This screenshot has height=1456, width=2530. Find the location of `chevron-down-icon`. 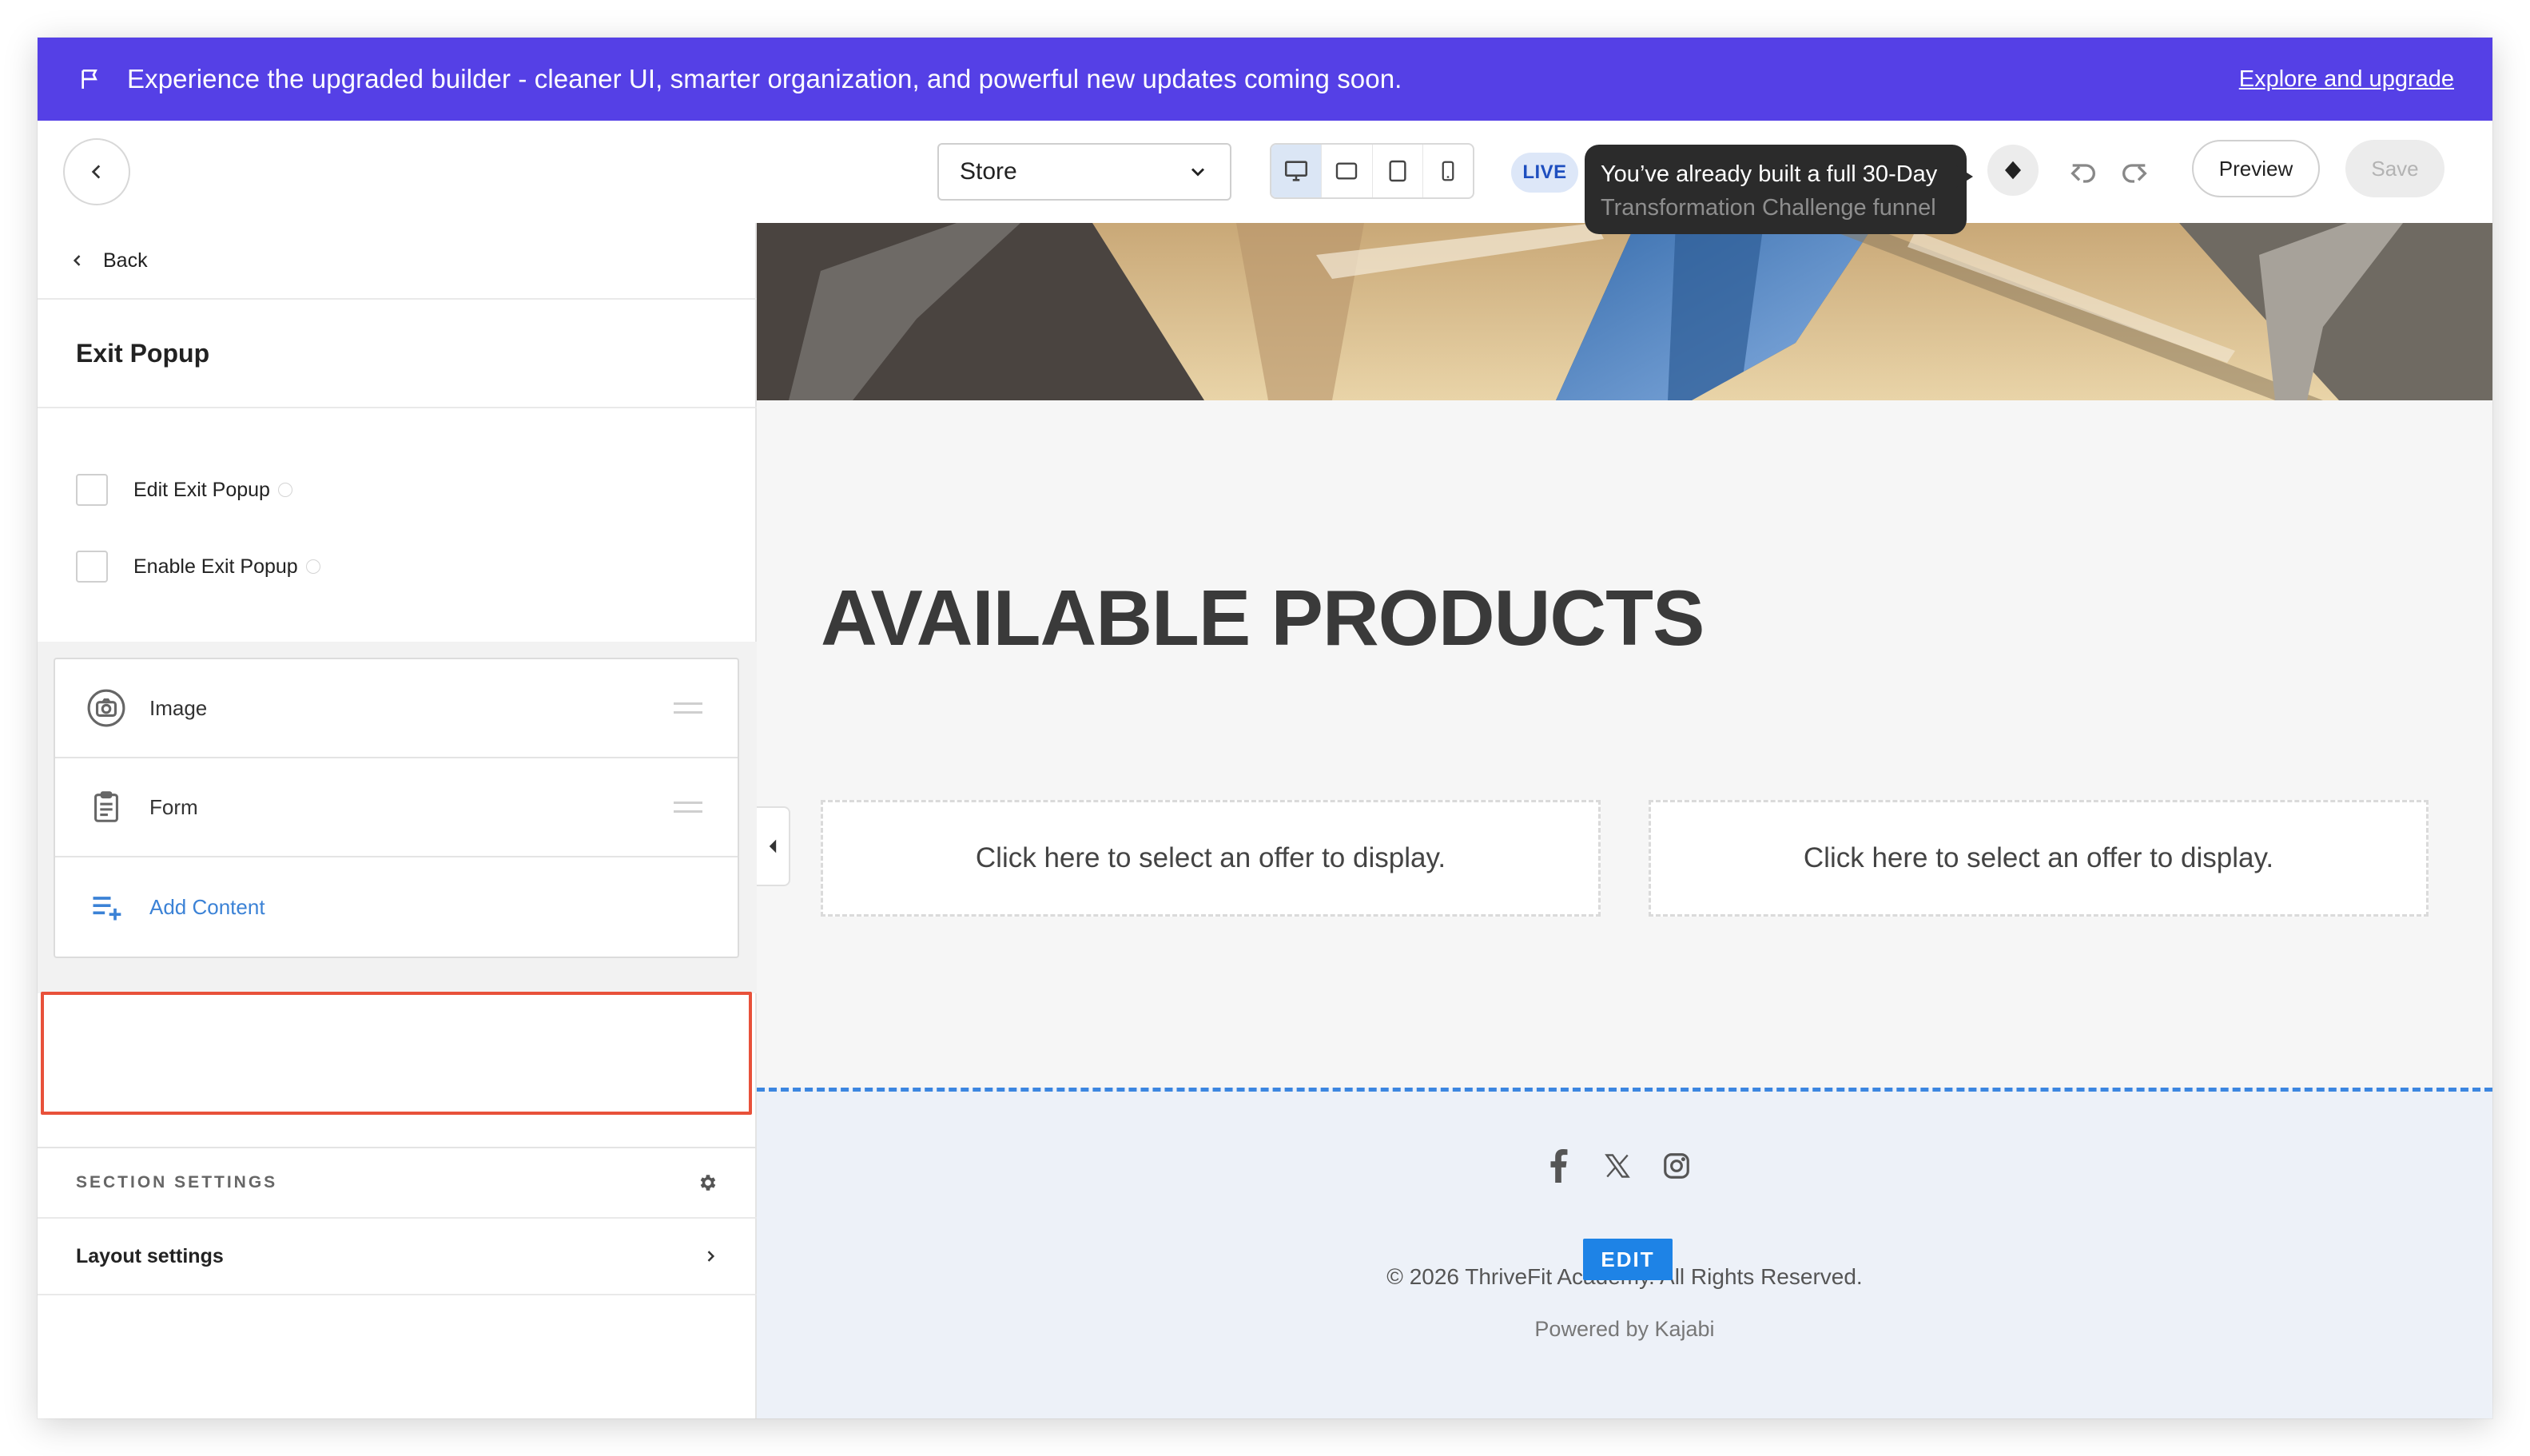

chevron-down-icon is located at coordinates (1198, 172).